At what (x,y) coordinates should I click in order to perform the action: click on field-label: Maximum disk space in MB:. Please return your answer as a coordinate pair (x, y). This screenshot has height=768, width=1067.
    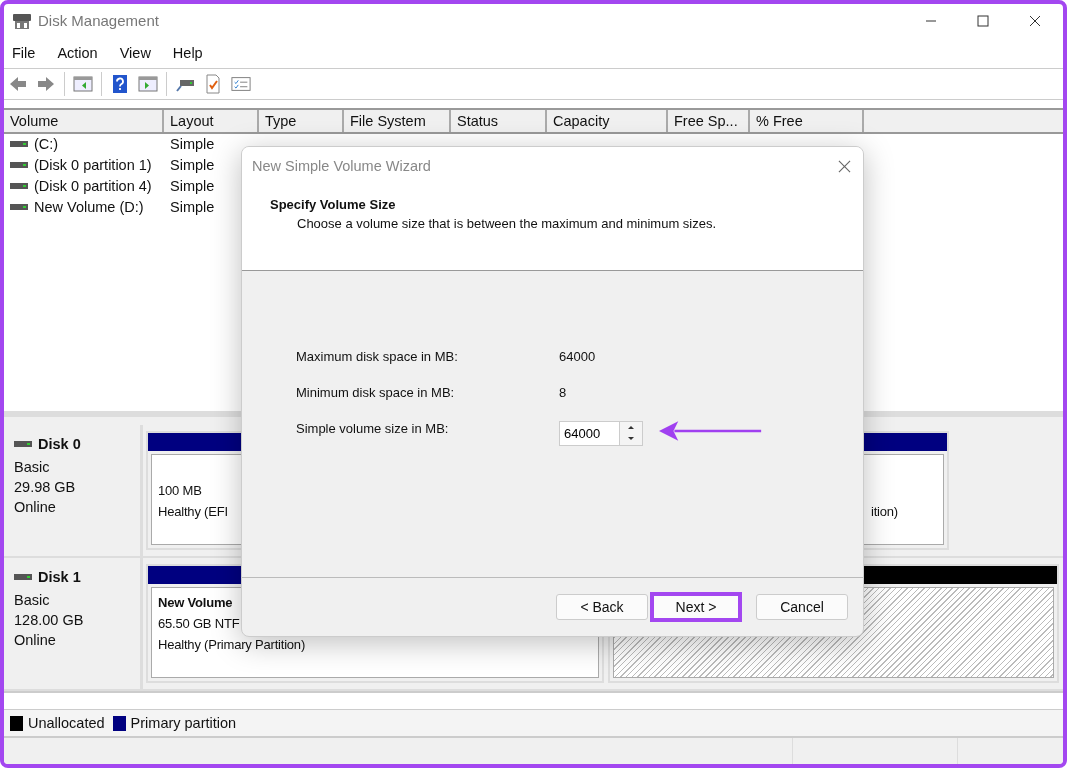
    Looking at the image, I should click on (377, 356).